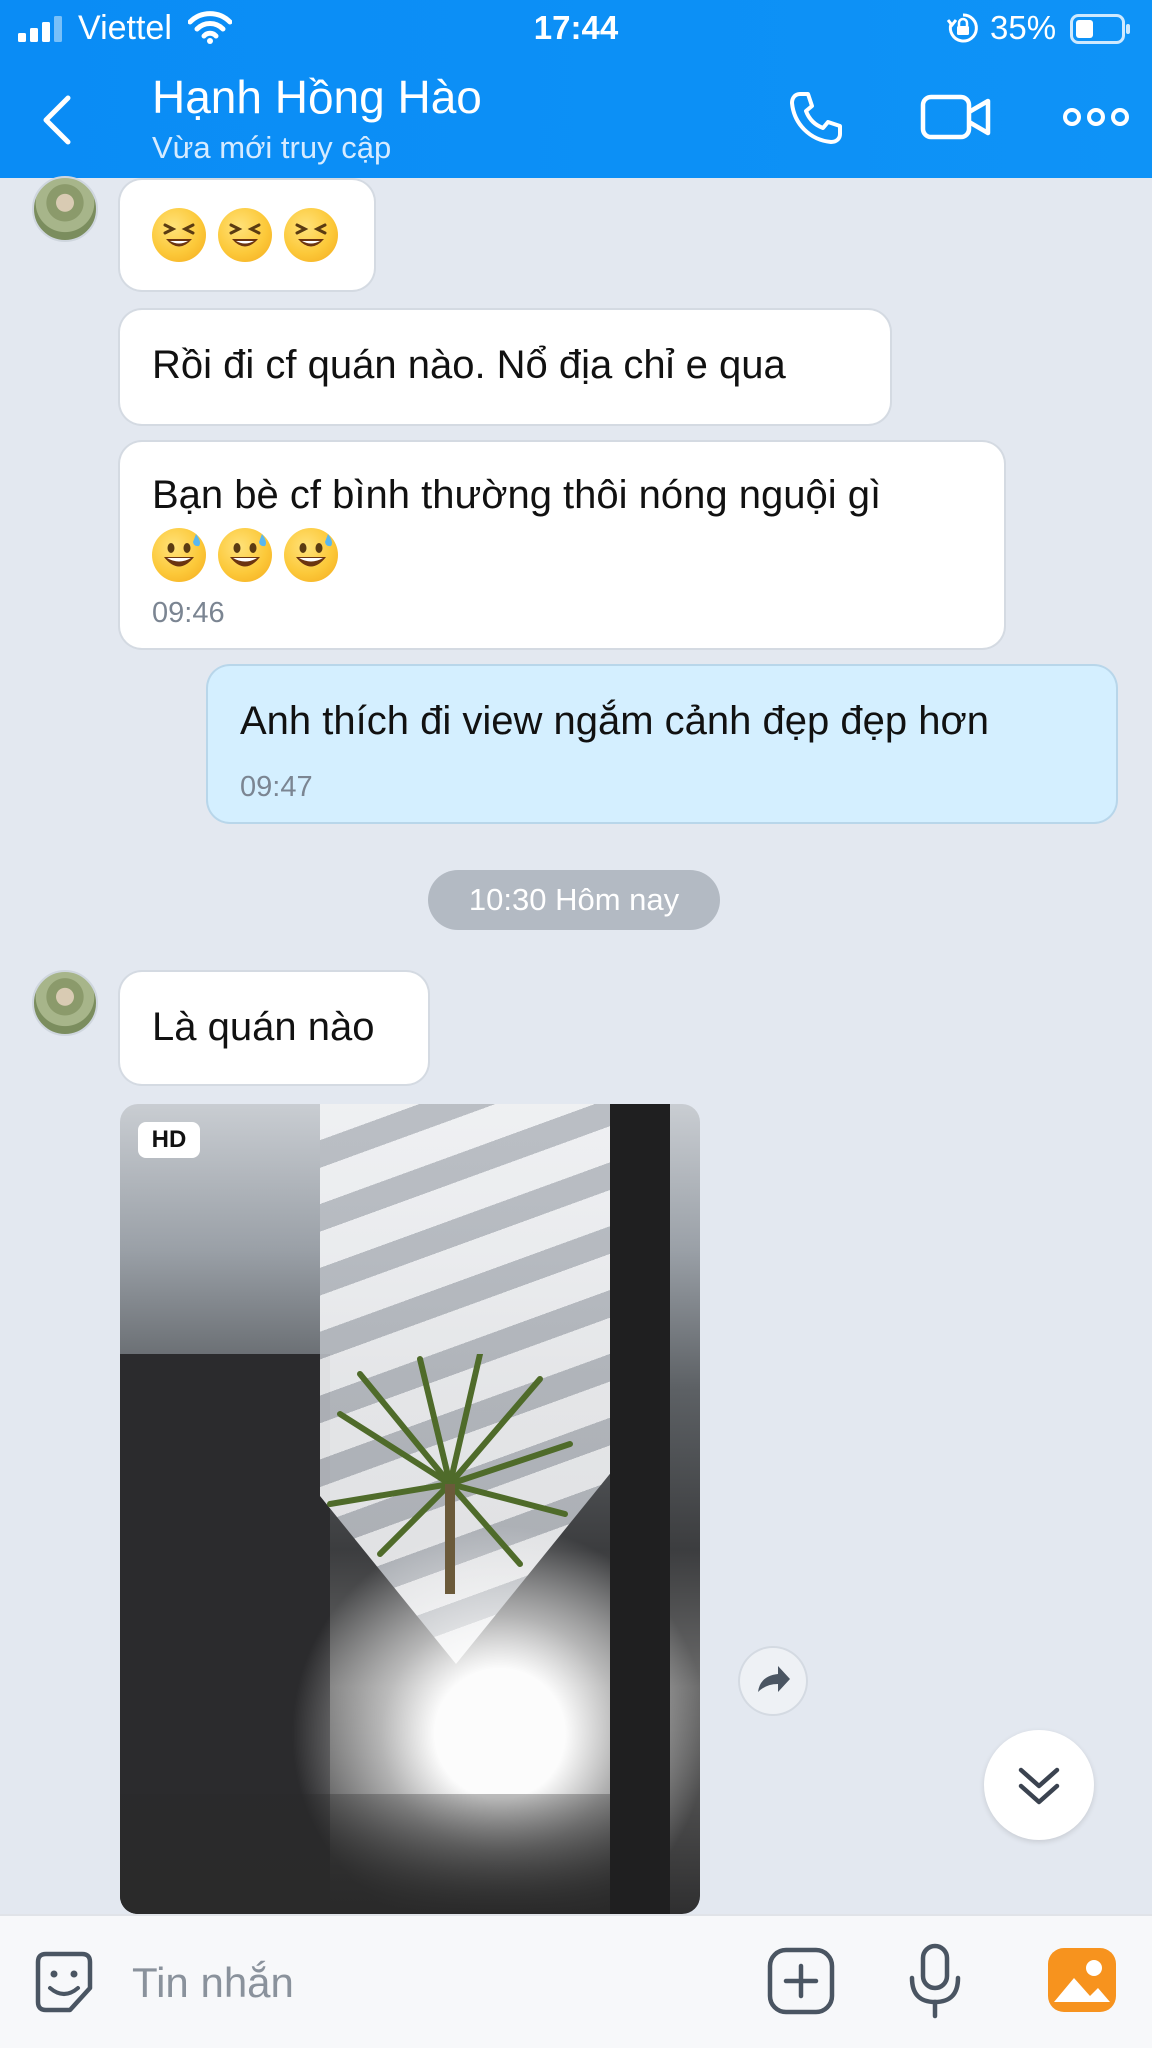 The height and width of the screenshot is (2048, 1152). I want to click on message-input, so click(432, 1983).